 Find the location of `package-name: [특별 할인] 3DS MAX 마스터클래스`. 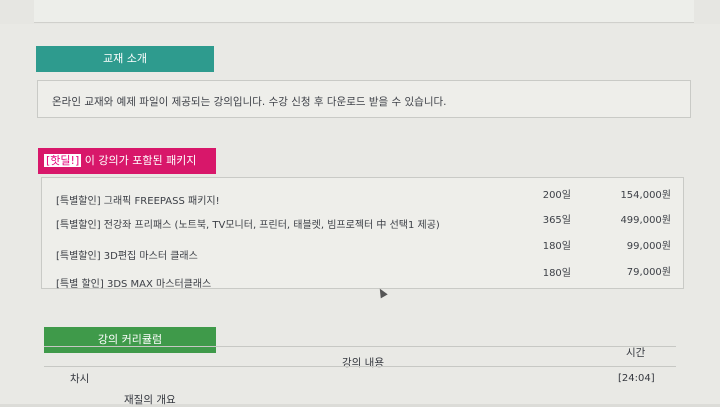

package-name: [특별 할인] 3DS MAX 마스터클래스 is located at coordinates (133, 282).